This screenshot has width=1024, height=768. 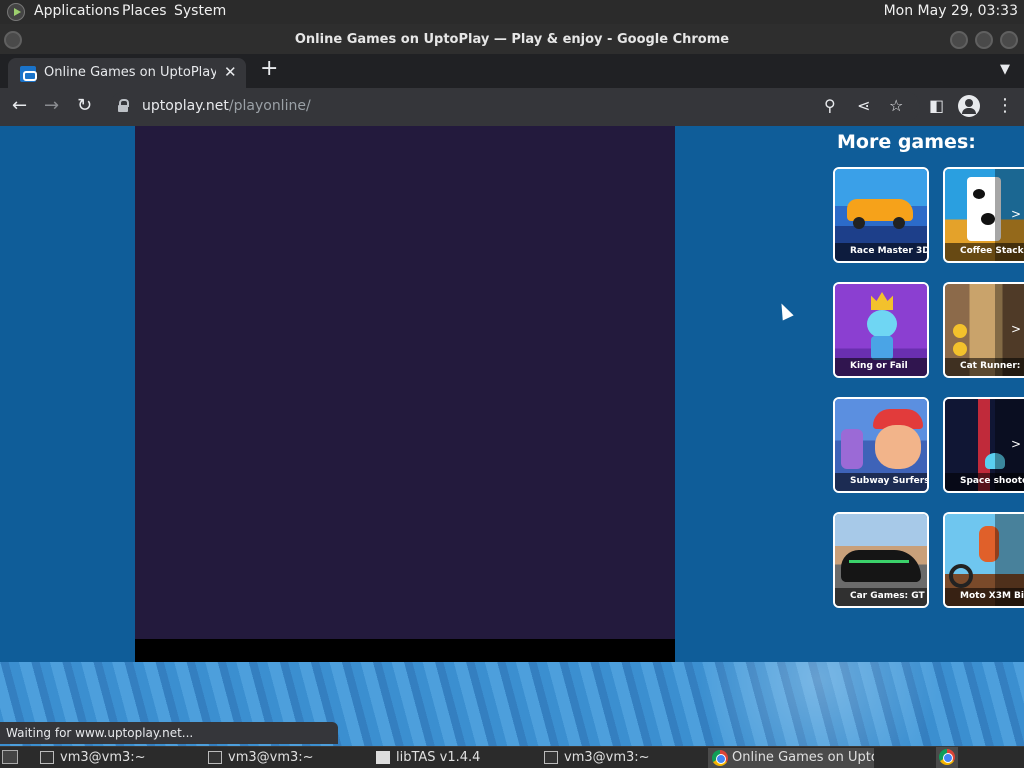 I want to click on car-light-graphic, so click(x=879, y=561).